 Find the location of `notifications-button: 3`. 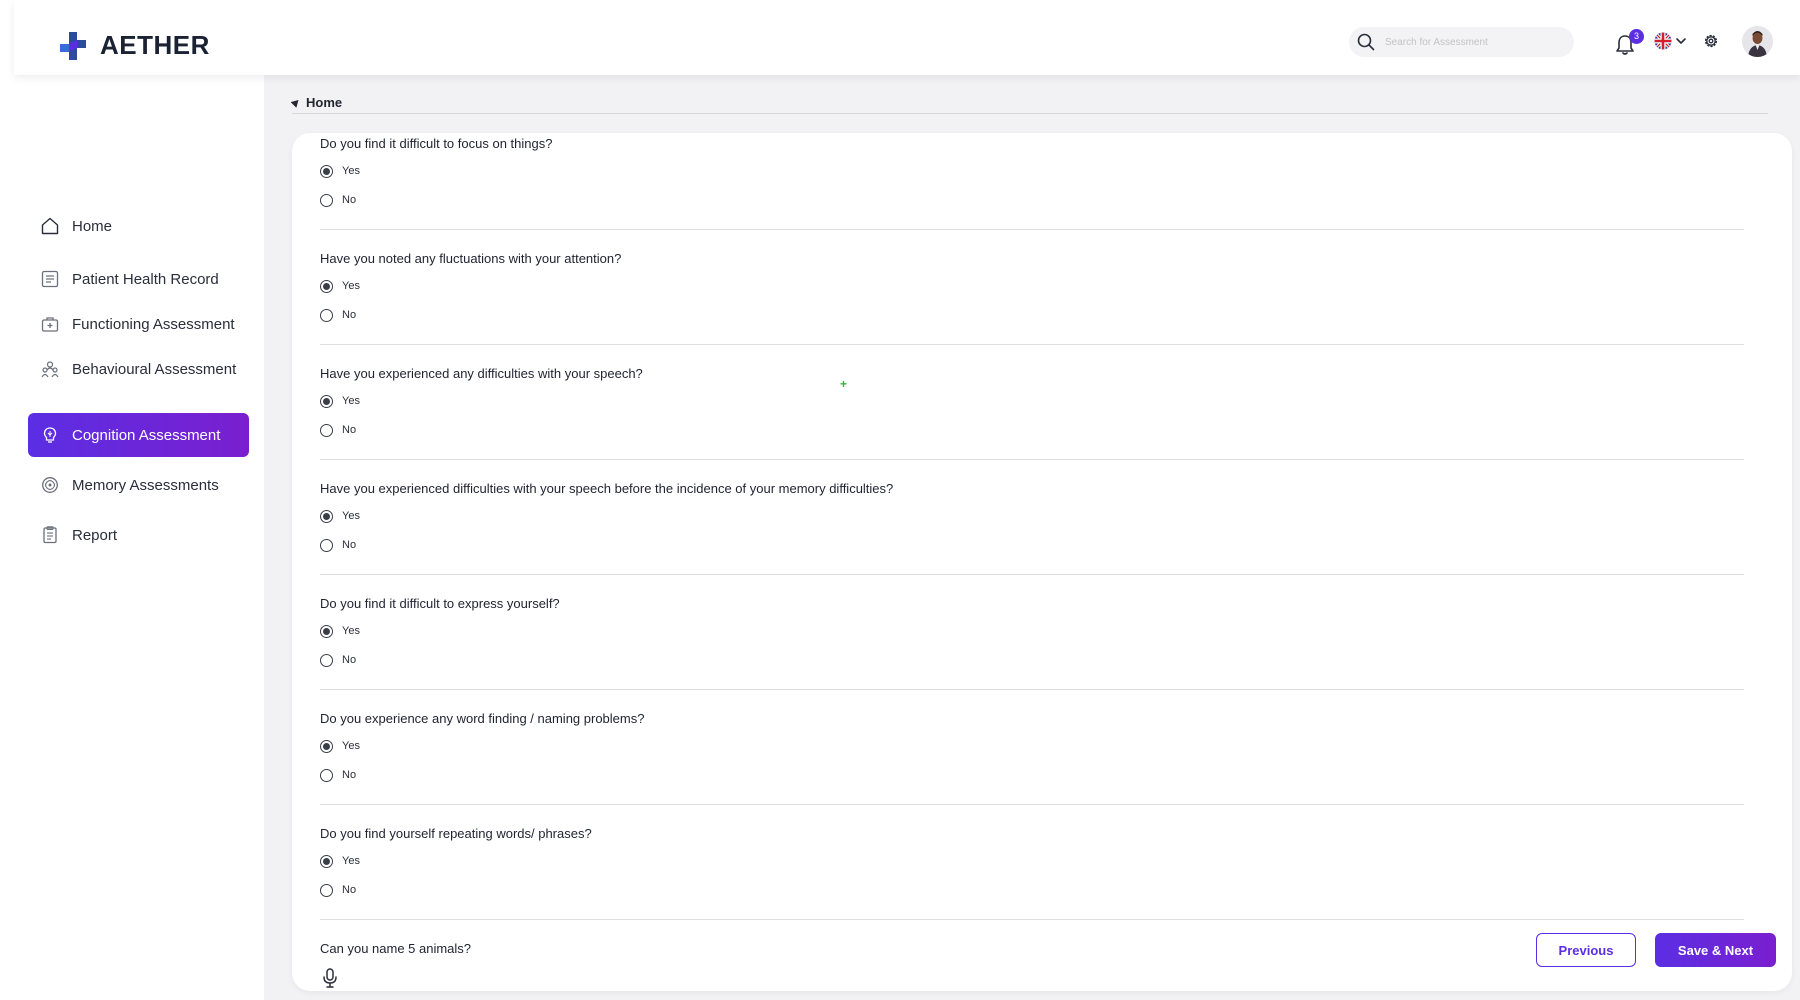

notifications-button: 3 is located at coordinates (1629, 43).